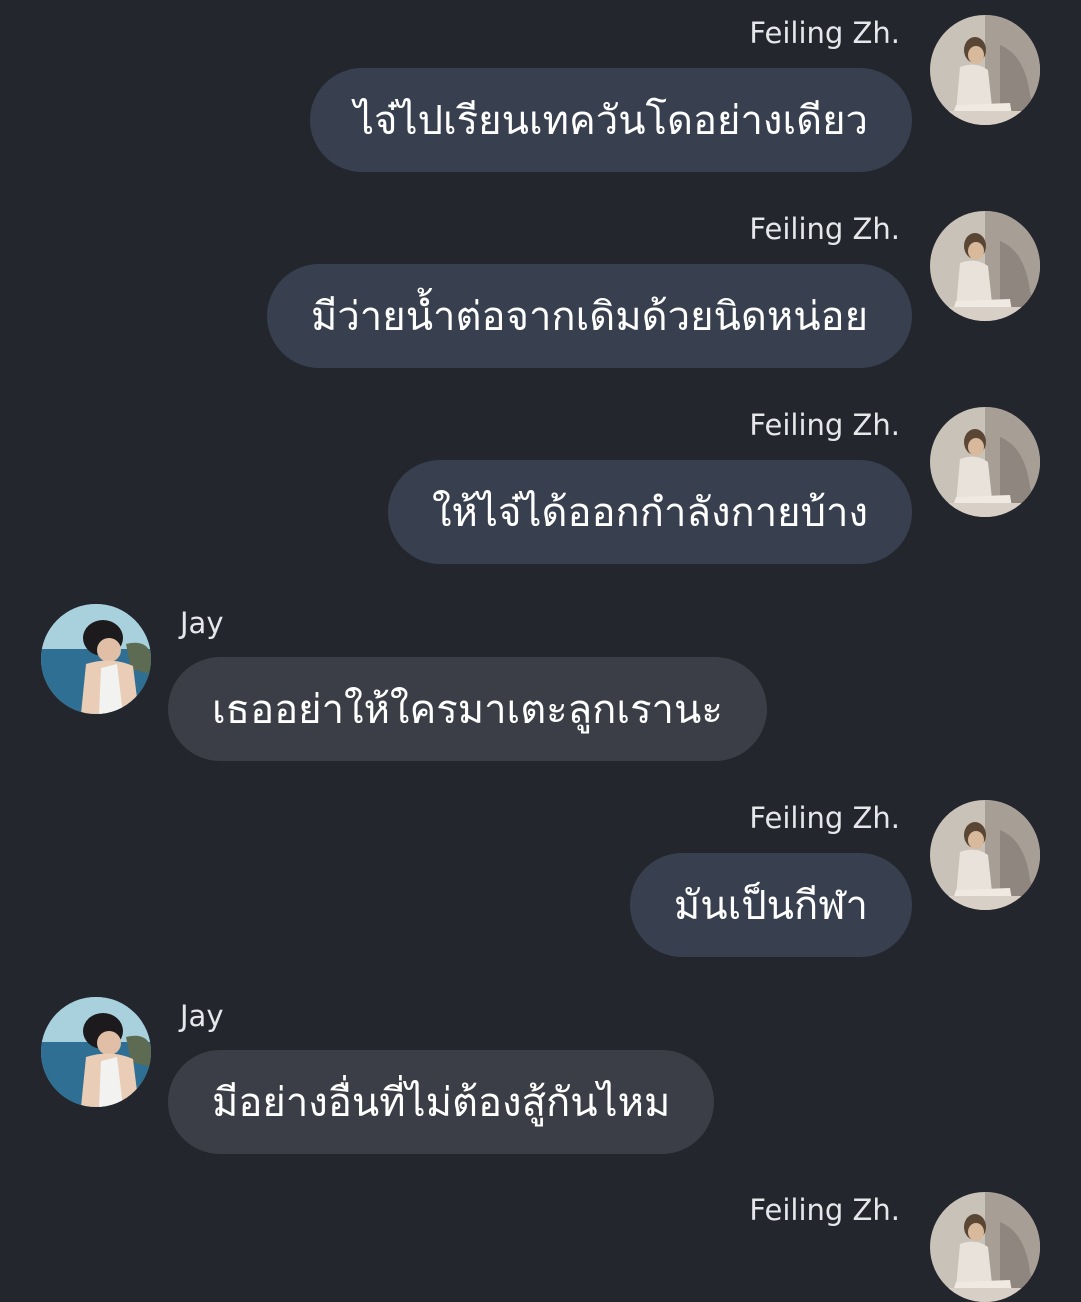  What do you see at coordinates (770, 905) in the screenshot?
I see `message-bubble: มันเป็นกีฬา` at bounding box center [770, 905].